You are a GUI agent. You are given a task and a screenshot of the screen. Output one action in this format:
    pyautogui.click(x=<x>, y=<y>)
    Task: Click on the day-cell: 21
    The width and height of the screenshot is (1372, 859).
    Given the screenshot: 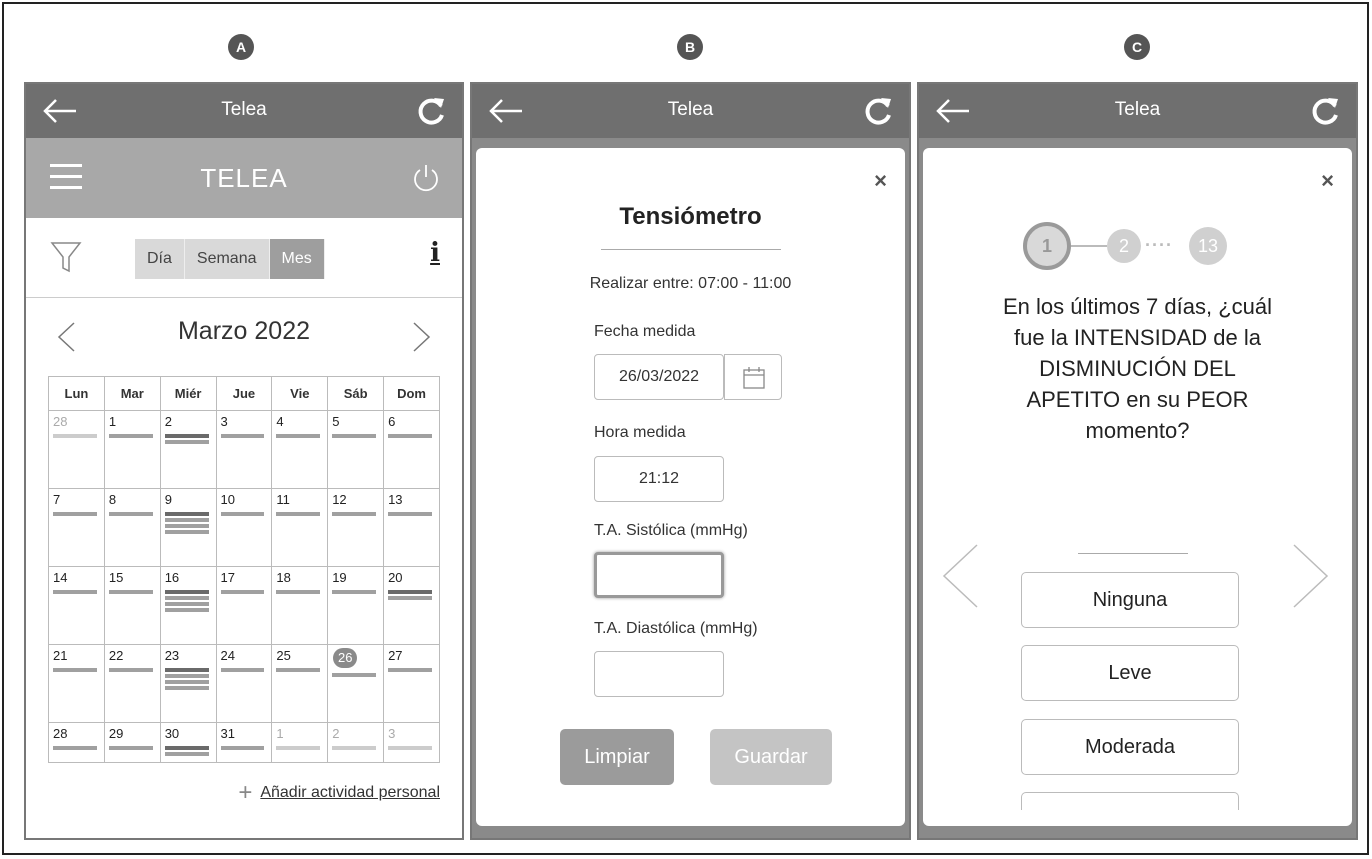 What is the action you would take?
    pyautogui.click(x=76, y=683)
    